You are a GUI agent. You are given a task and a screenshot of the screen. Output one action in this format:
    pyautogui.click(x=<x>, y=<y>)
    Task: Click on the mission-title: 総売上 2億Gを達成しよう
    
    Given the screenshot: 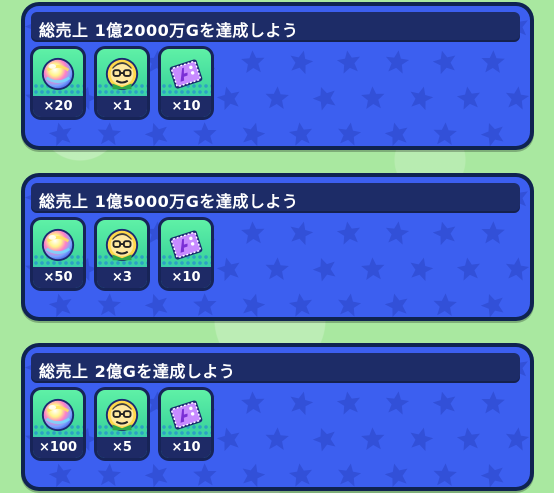 What is the action you would take?
    pyautogui.click(x=137, y=371)
    